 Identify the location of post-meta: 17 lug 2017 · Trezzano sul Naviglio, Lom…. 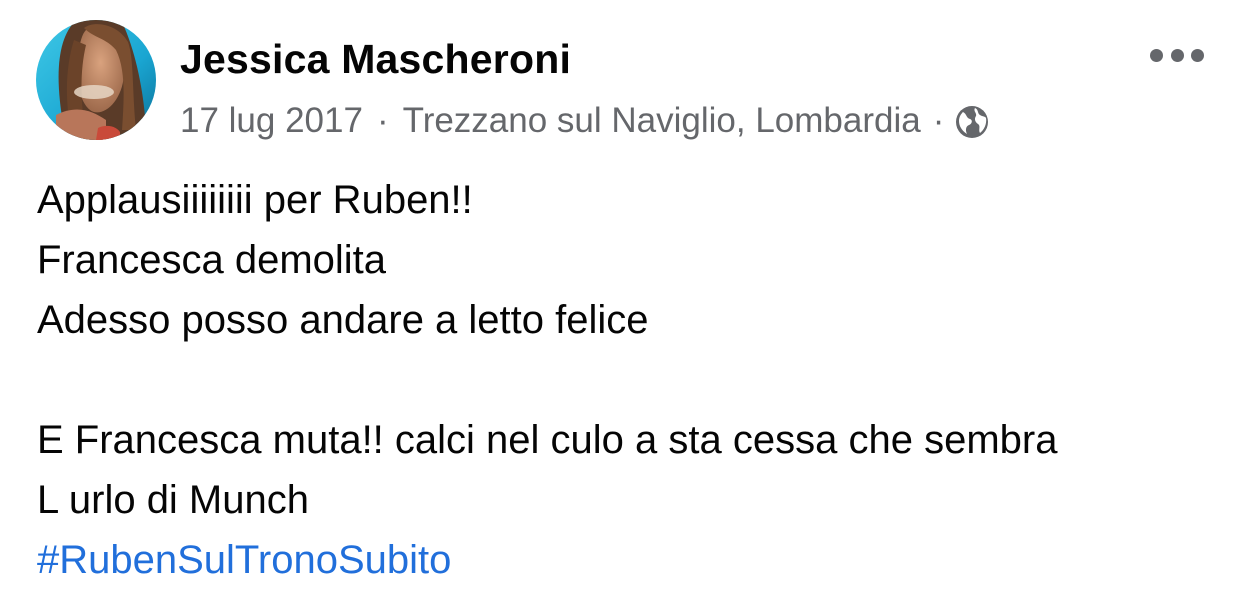
(585, 121).